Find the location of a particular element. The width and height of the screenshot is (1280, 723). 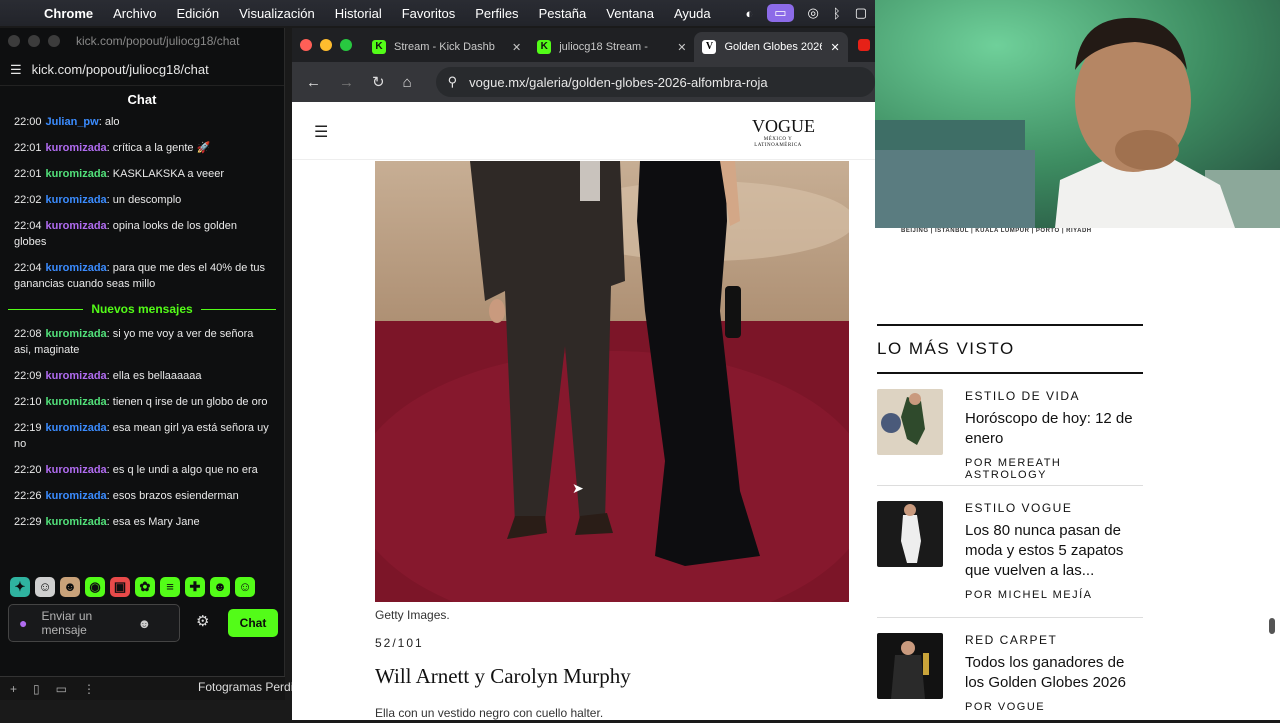

chat-url: kick.com/popout/juliocg18/chat is located at coordinates (120, 69).